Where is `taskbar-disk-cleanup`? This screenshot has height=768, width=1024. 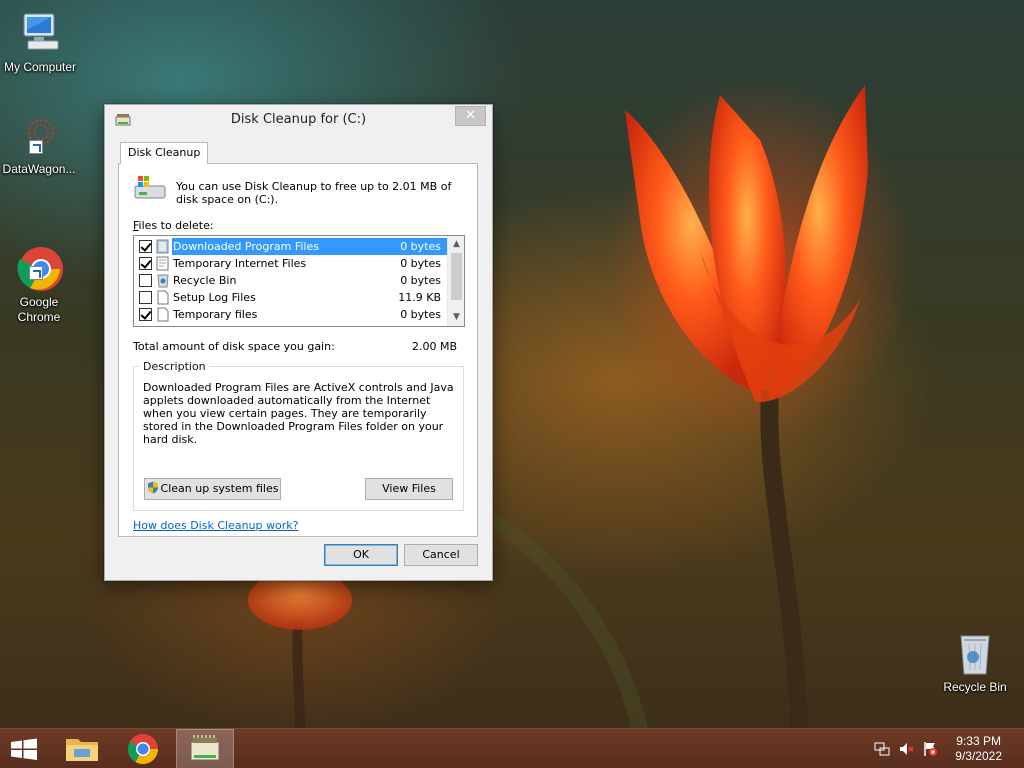
taskbar-disk-cleanup is located at coordinates (205, 748).